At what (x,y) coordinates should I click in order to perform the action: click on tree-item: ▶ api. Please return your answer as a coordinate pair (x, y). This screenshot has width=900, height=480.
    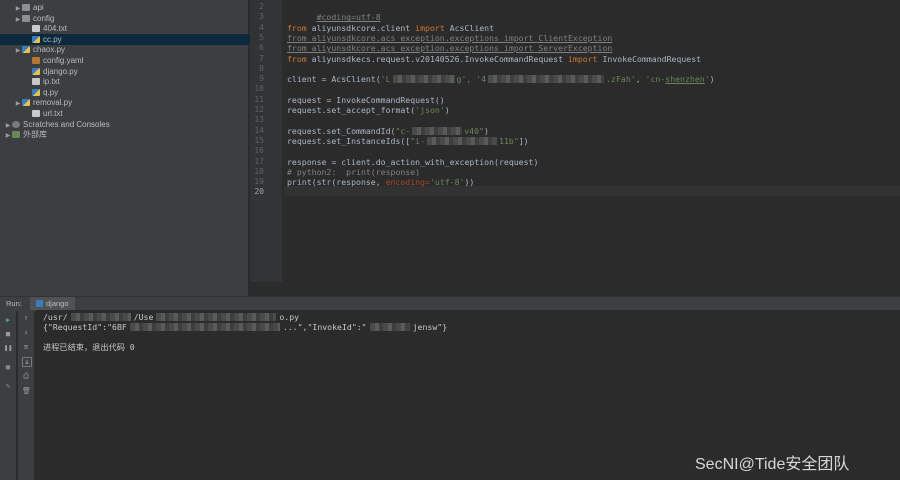
    Looking at the image, I should click on (131, 7).